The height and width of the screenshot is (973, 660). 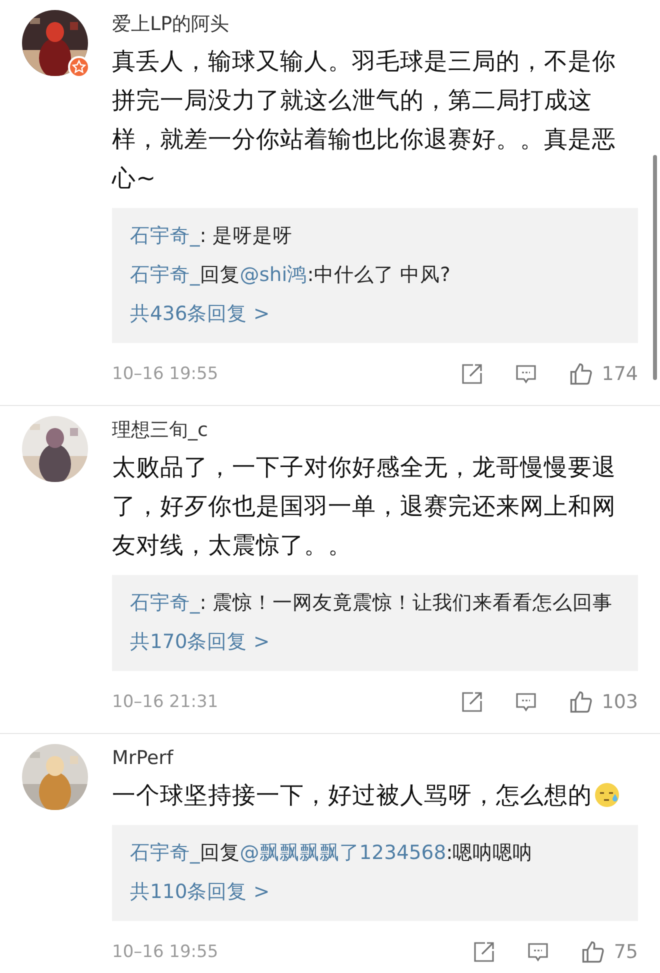 I want to click on more-replies-link: 共110条回复 >, so click(x=200, y=891).